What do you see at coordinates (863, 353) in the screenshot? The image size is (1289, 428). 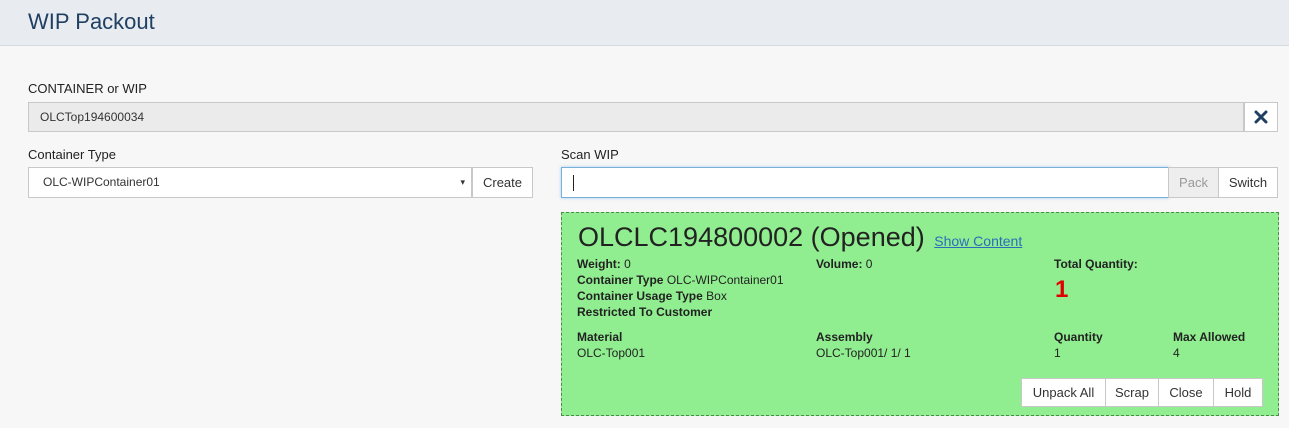 I see `assembly-value: OLC-Top001/ 1/ 1` at bounding box center [863, 353].